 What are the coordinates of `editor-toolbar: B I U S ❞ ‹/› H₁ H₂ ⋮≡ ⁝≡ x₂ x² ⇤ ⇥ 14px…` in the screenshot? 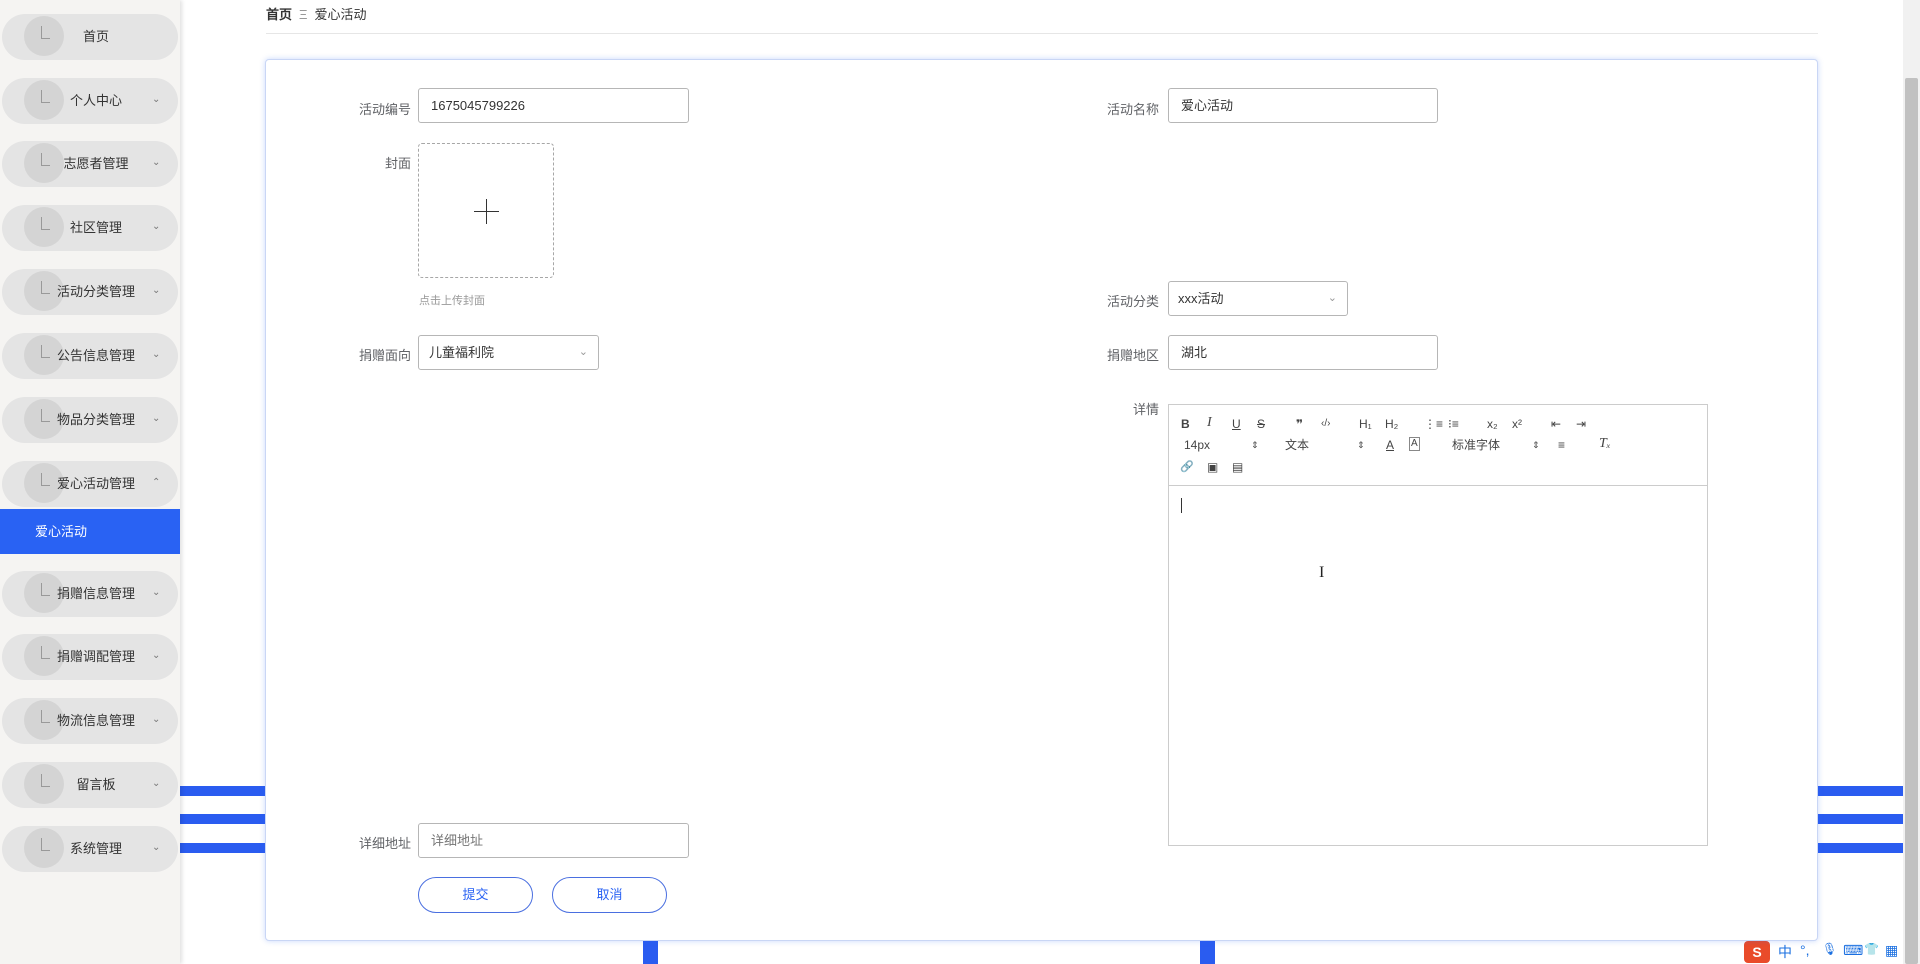 It's located at (1438, 445).